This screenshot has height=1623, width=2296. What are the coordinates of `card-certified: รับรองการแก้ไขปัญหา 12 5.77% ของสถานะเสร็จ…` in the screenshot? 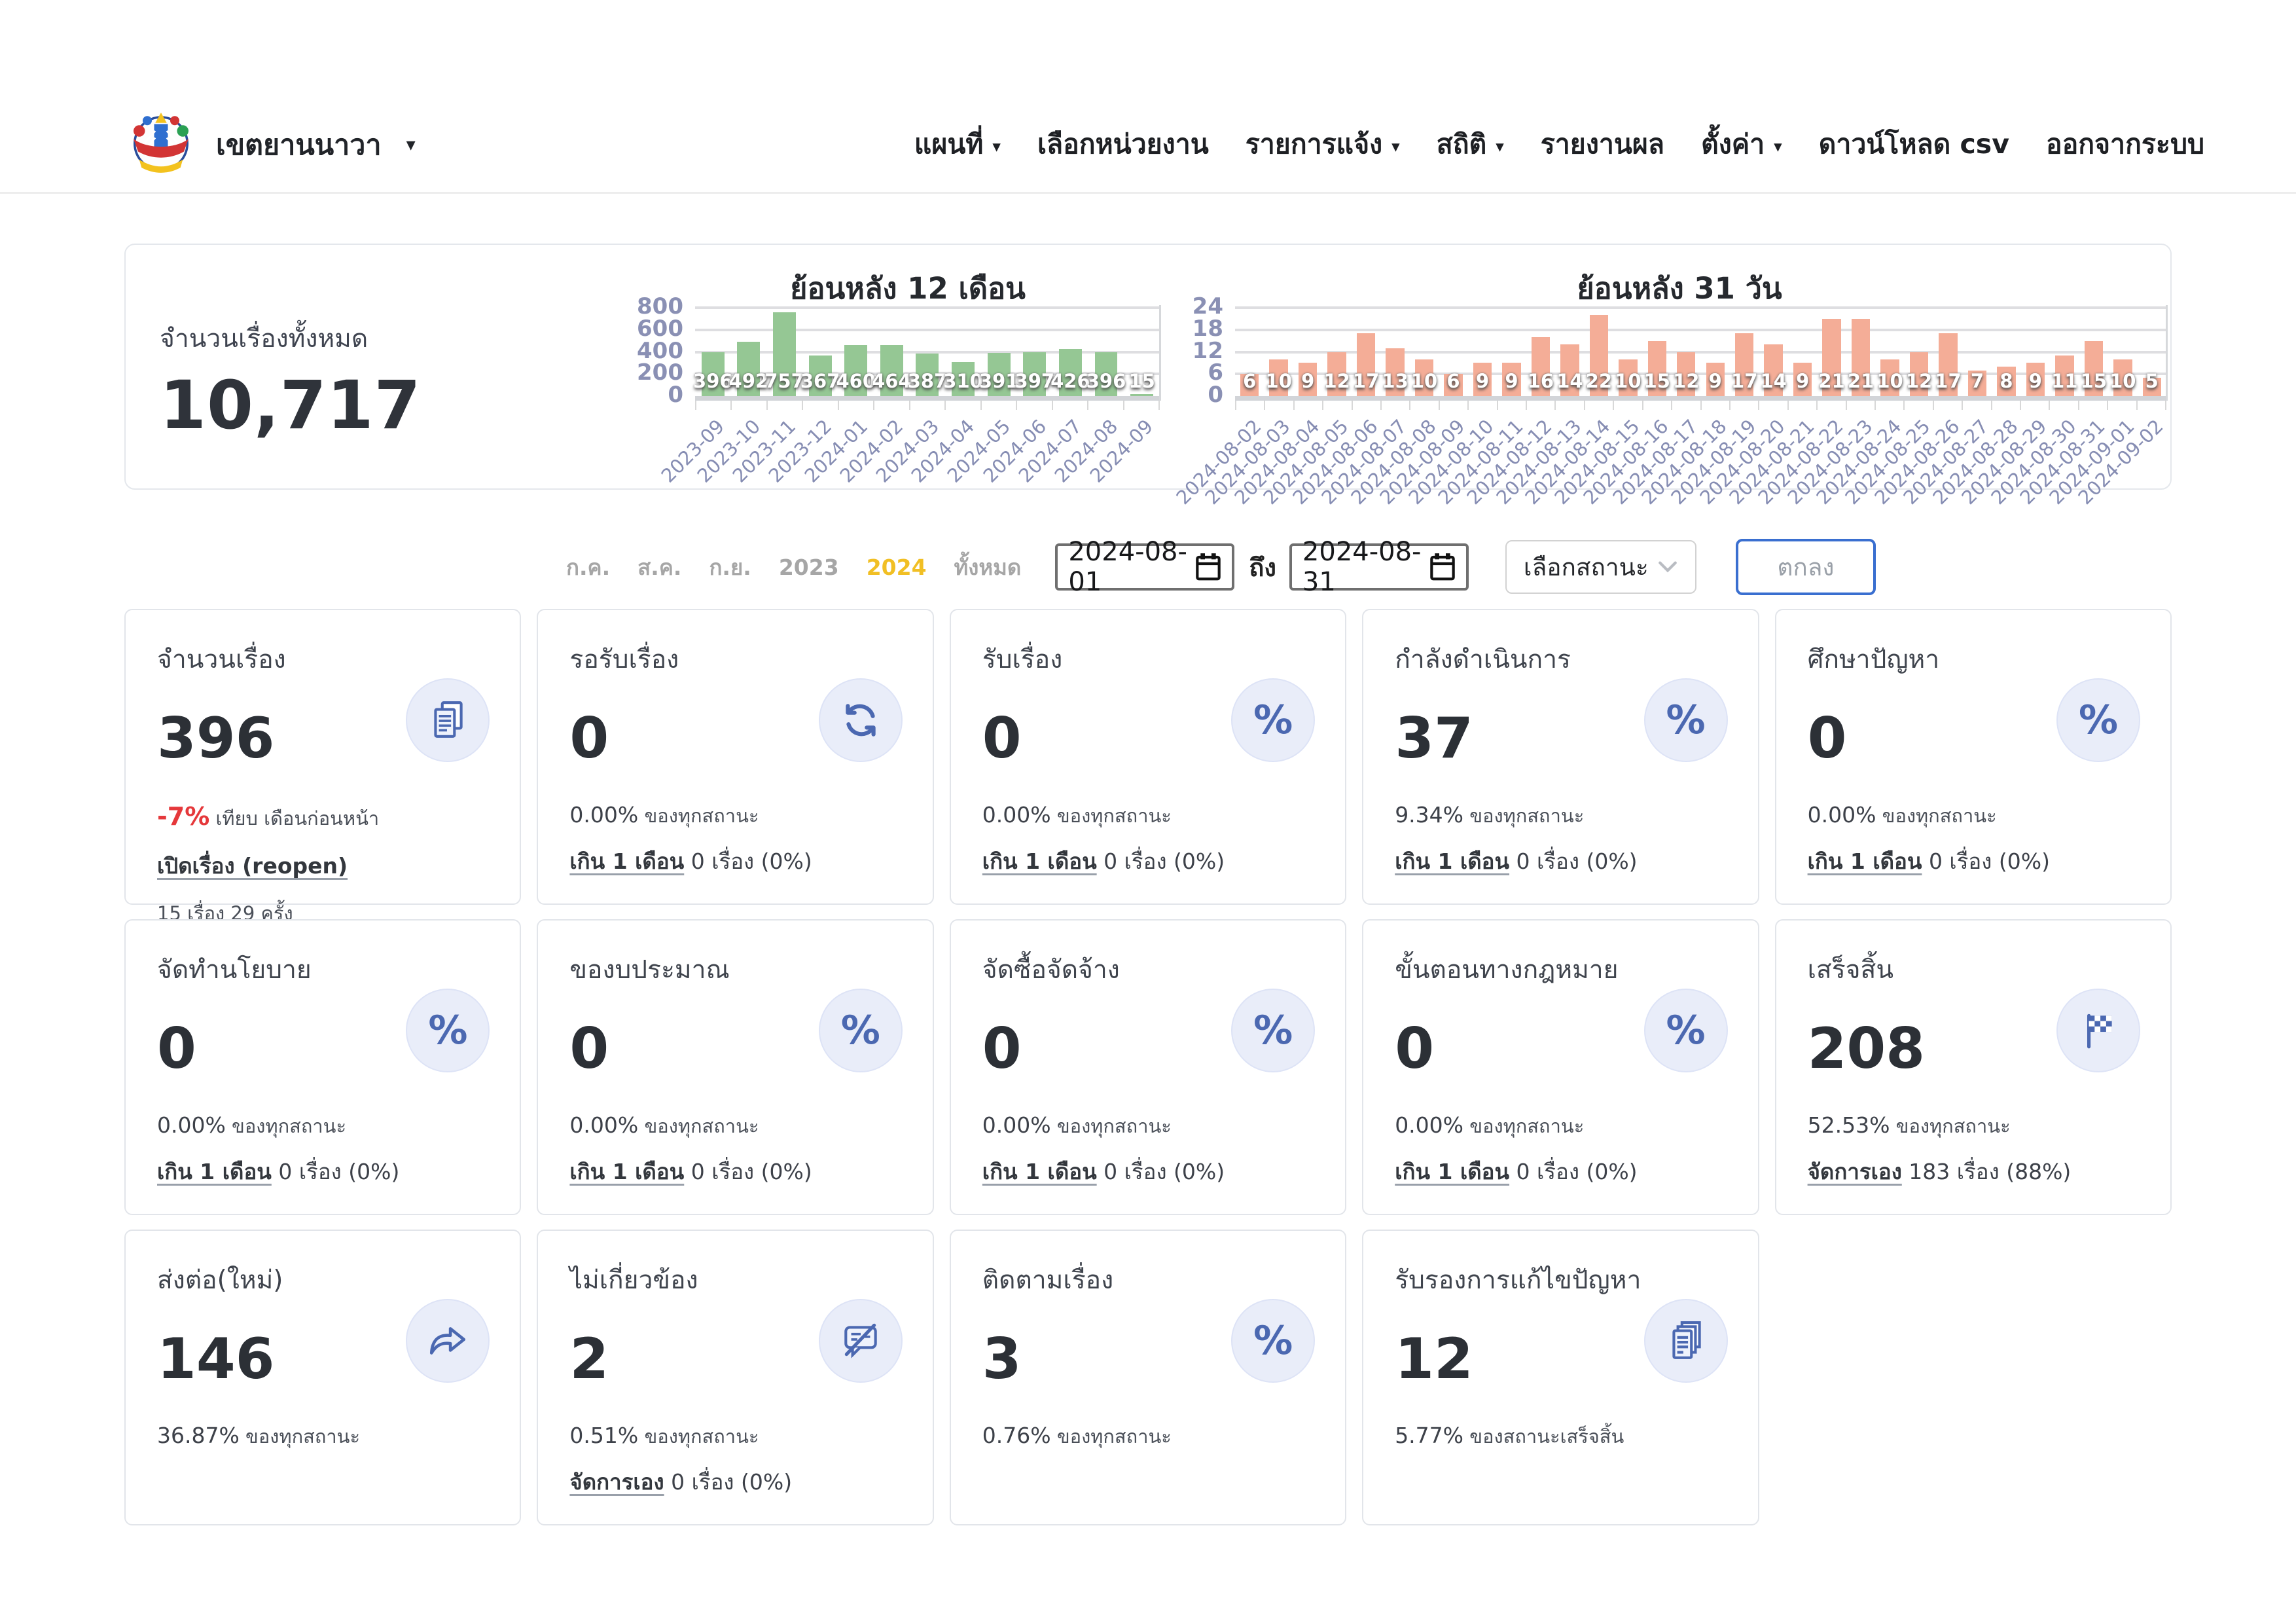 It's located at (1560, 1377).